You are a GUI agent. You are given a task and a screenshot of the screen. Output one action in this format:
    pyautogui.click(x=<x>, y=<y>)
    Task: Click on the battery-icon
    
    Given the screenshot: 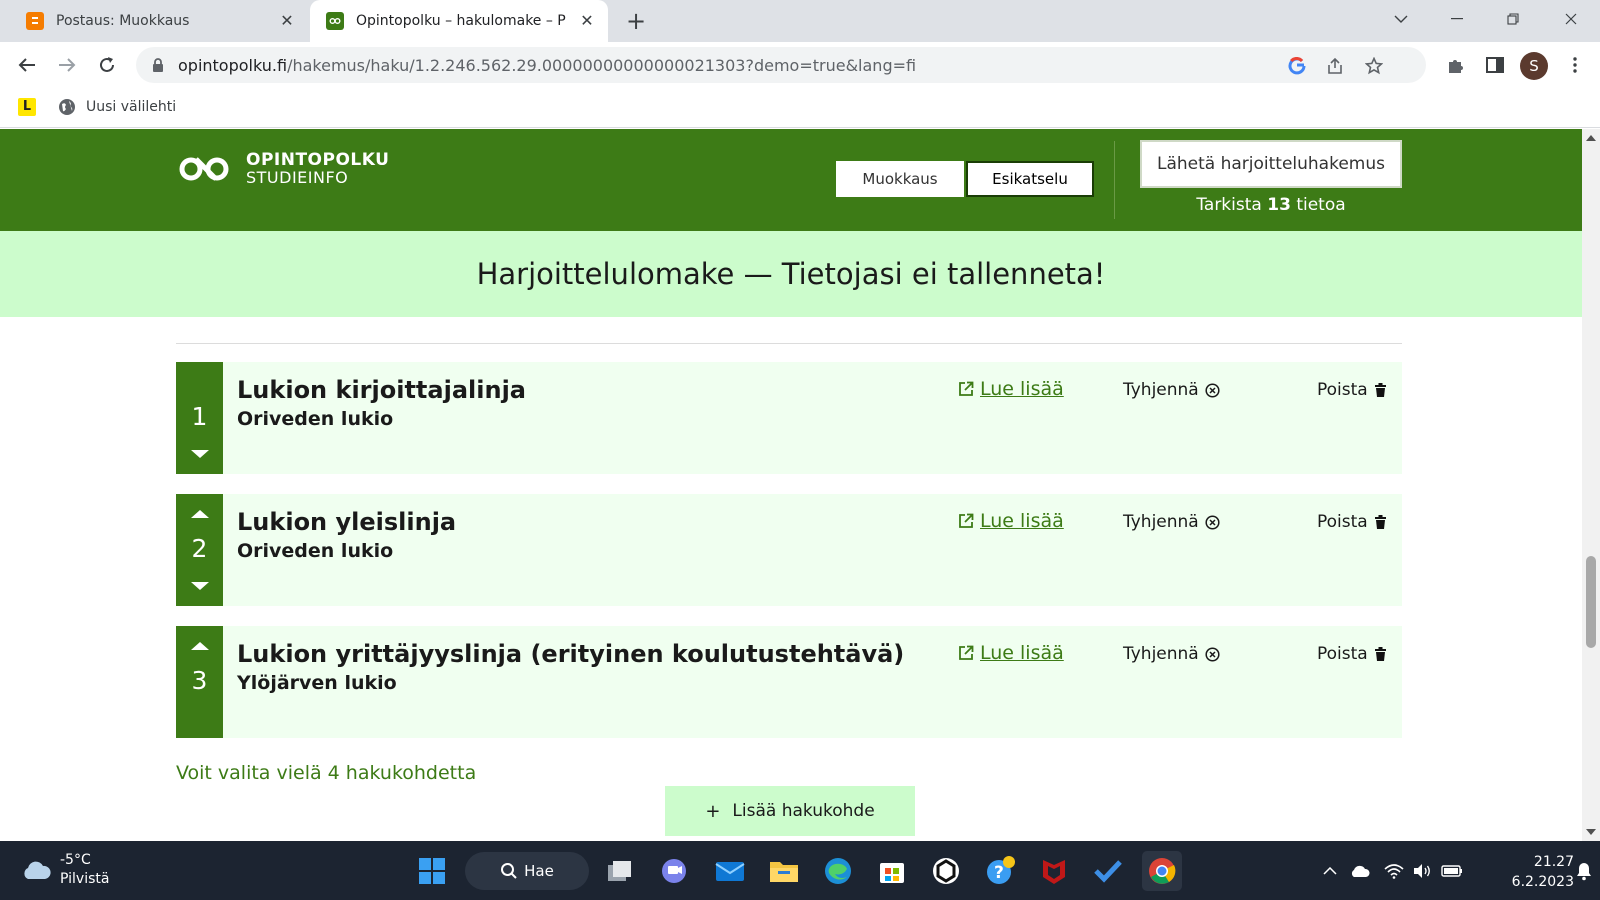 What is the action you would take?
    pyautogui.click(x=1452, y=871)
    